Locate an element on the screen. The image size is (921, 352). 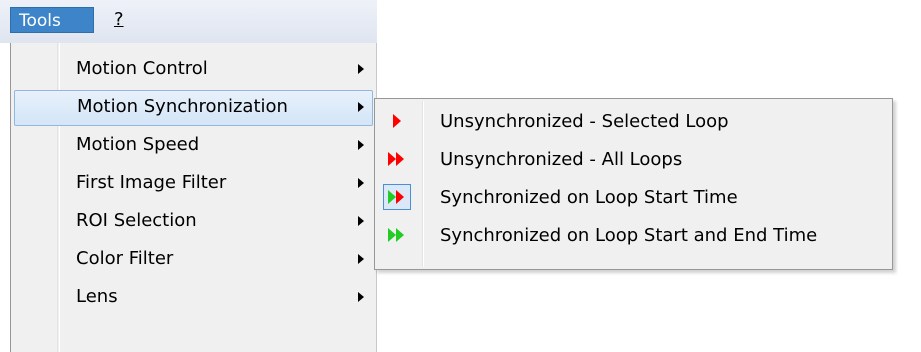
double-green-play-icon is located at coordinates (397, 235).